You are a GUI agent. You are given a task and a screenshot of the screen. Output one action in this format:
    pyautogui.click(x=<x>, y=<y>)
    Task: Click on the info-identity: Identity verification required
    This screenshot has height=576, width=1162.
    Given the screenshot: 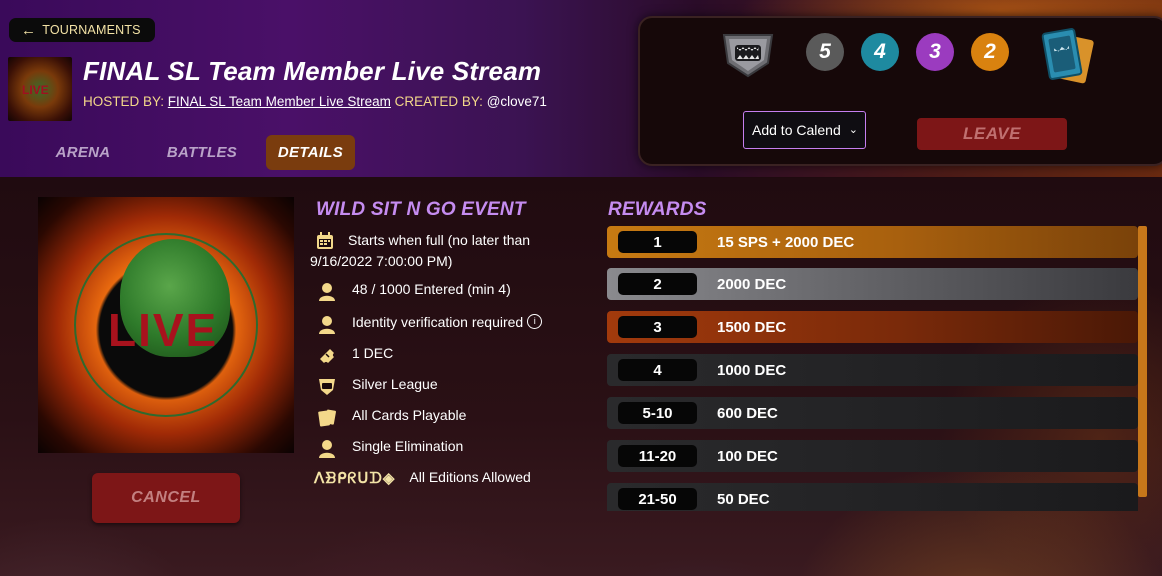 What is the action you would take?
    pyautogui.click(x=438, y=322)
    